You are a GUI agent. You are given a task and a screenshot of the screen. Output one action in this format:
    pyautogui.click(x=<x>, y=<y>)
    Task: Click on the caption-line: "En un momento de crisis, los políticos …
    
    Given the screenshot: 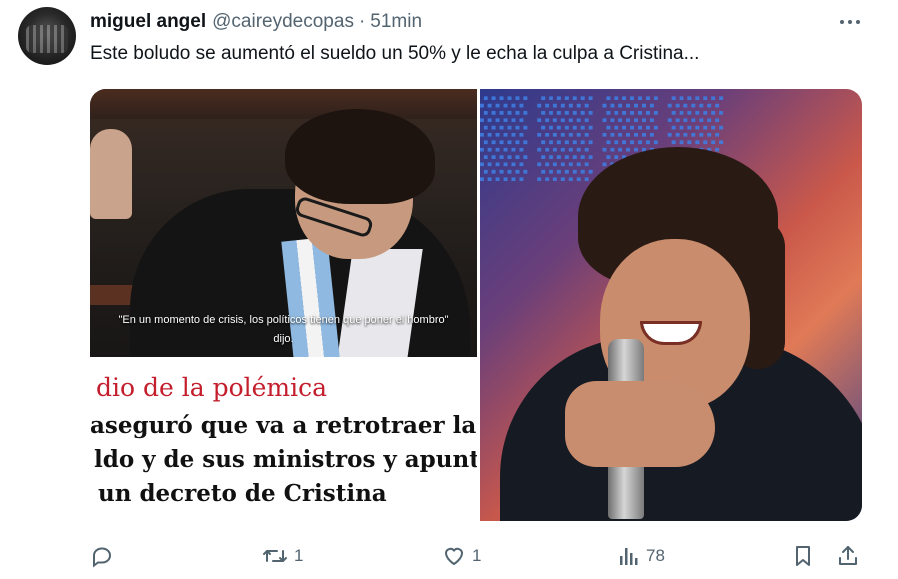 What is the action you would take?
    pyautogui.click(x=283, y=320)
    